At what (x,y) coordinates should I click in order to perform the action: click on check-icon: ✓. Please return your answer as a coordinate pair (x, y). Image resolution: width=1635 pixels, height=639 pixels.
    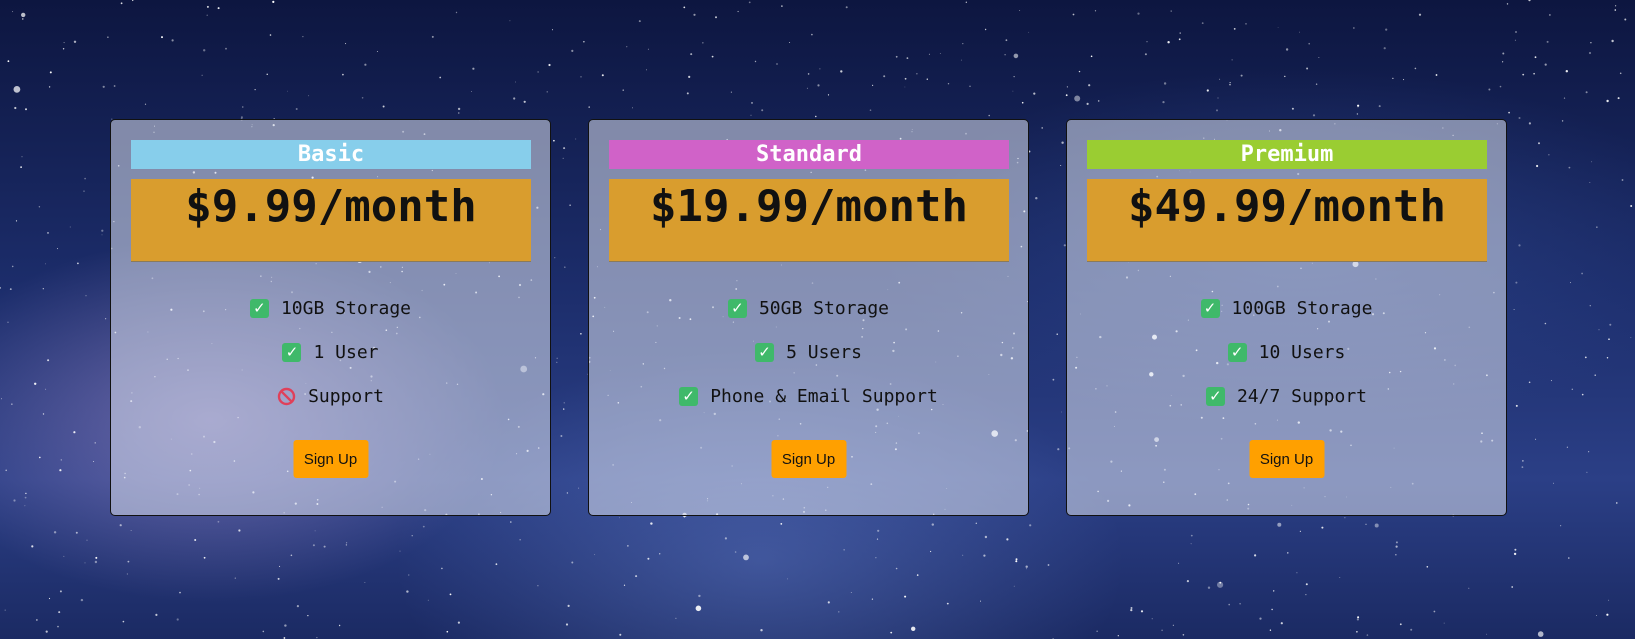
    Looking at the image, I should click on (737, 308).